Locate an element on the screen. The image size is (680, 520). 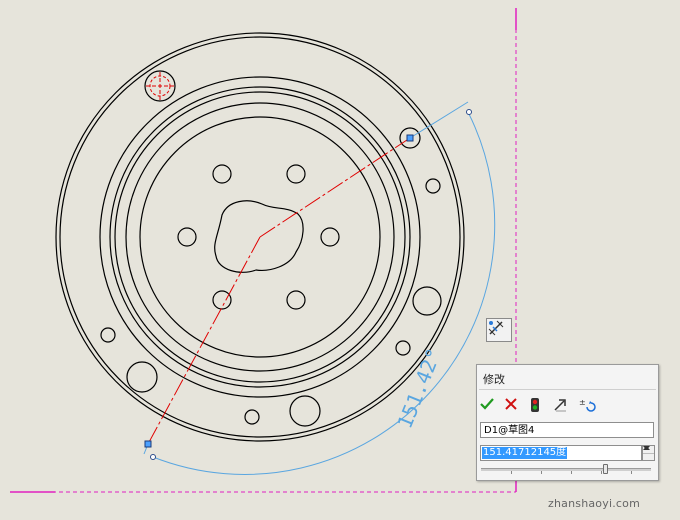
smart-dimension-icon is located at coordinates (496, 328).